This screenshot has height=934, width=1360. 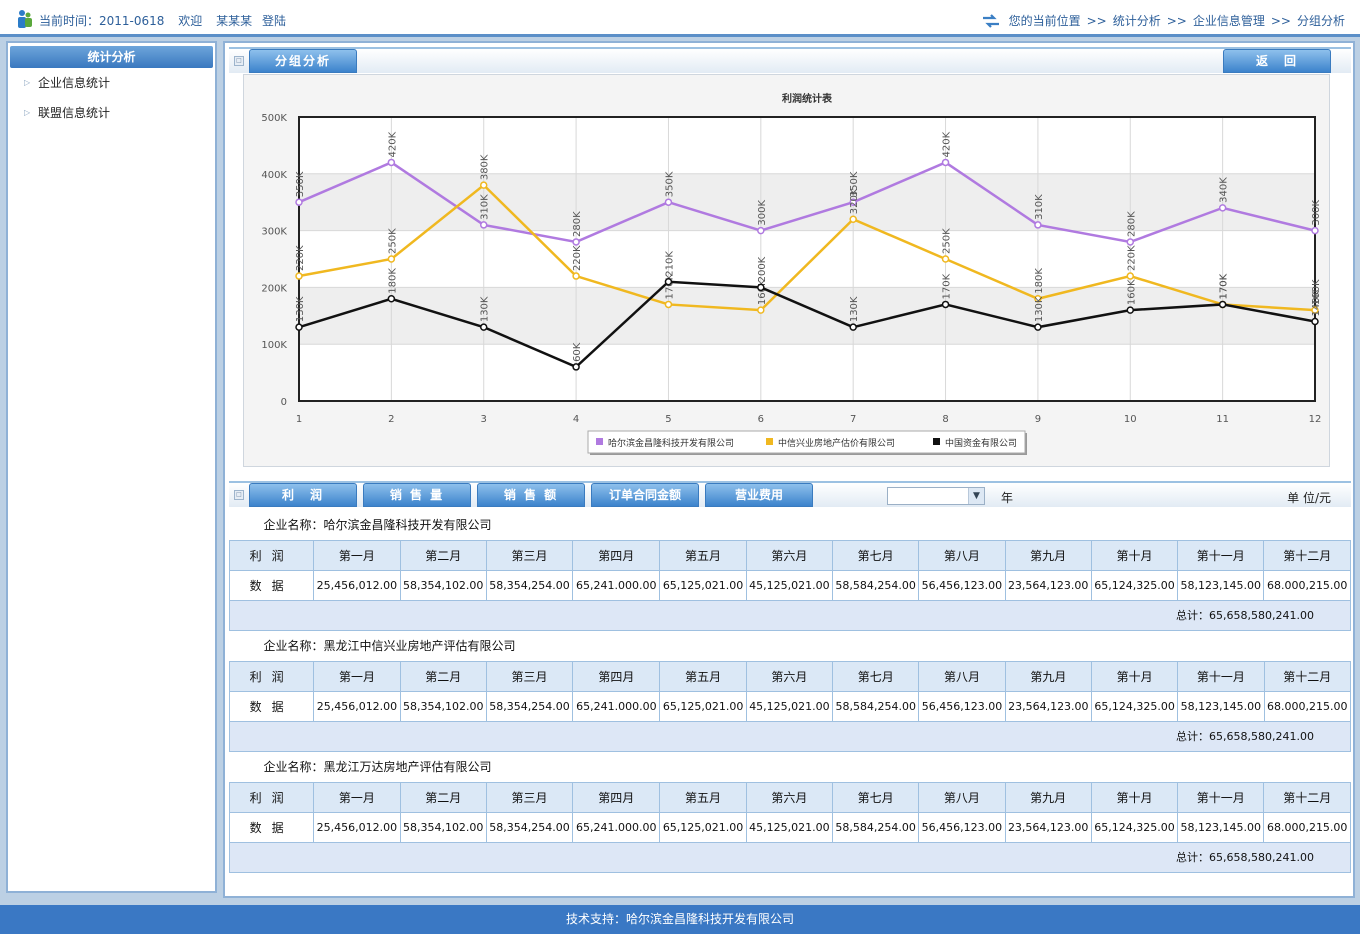 I want to click on x-tick-label: 11, so click(x=1222, y=419).